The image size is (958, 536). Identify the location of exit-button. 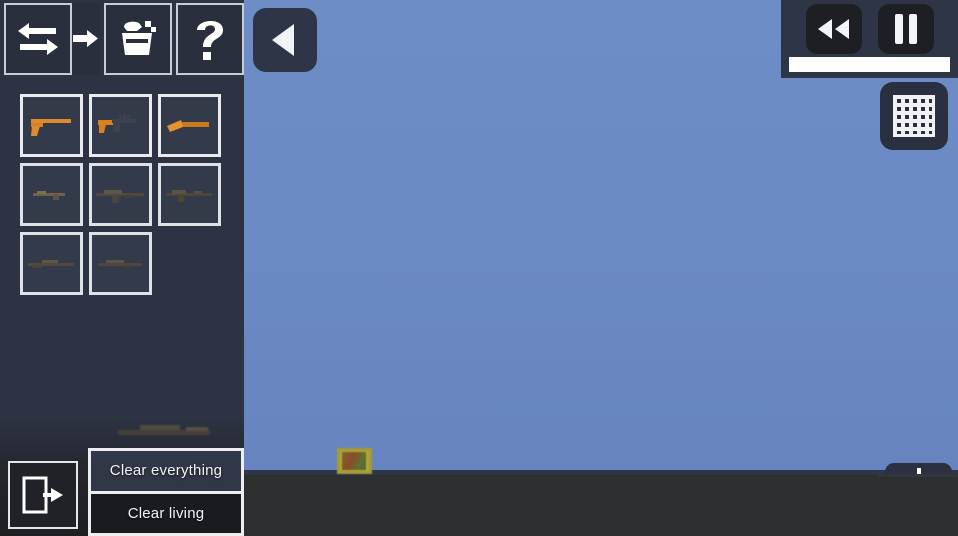
(43, 495).